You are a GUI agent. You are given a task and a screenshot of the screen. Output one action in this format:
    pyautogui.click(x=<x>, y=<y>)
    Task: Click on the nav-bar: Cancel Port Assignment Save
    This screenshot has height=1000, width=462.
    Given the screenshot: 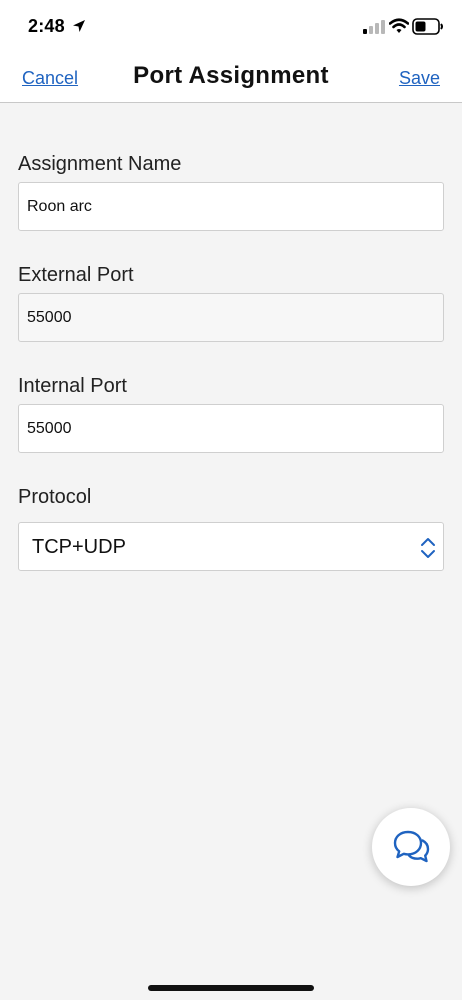 What is the action you would take?
    pyautogui.click(x=231, y=79)
    